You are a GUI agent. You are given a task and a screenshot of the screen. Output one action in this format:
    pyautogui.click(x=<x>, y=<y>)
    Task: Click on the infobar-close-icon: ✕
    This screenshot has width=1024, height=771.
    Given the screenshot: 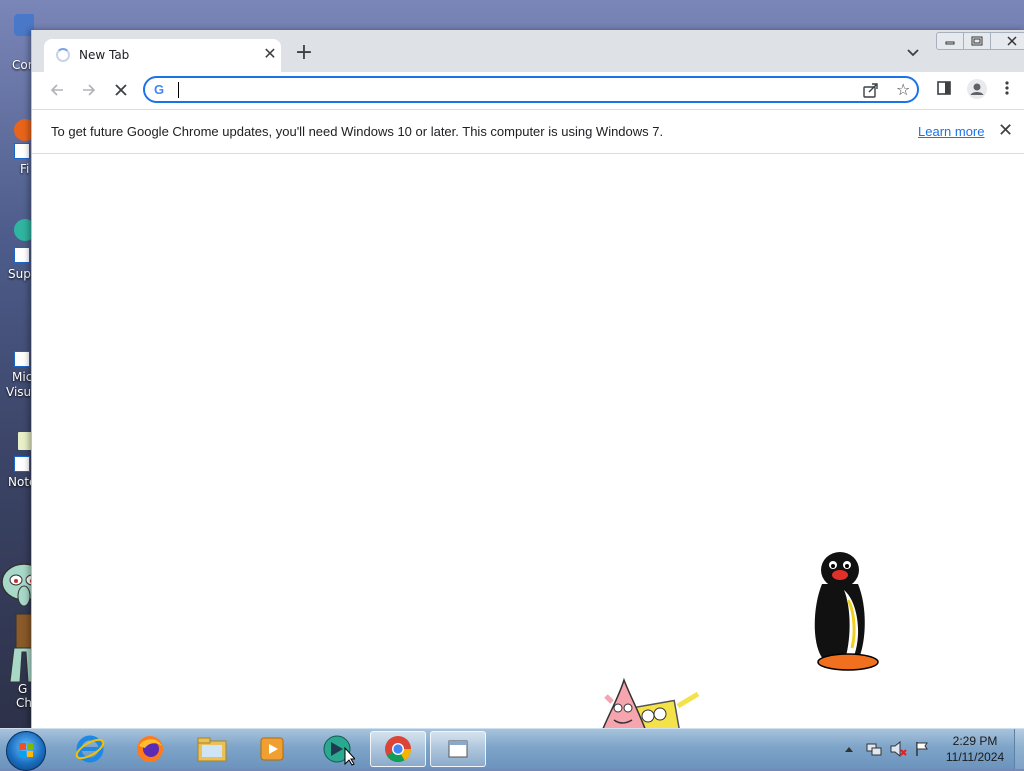 What is the action you would take?
    pyautogui.click(x=1005, y=130)
    